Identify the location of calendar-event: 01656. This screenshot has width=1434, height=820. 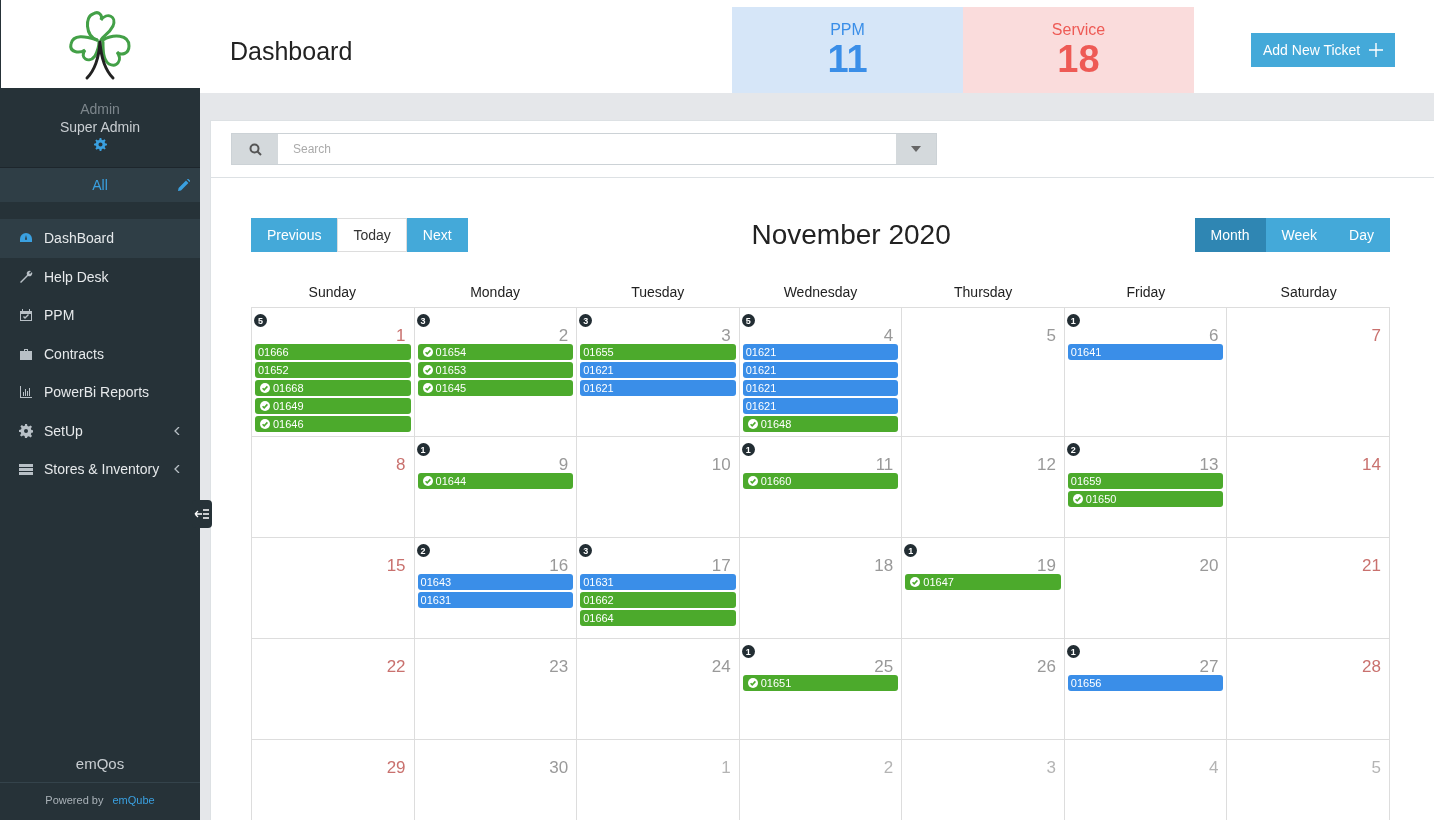
(1145, 683).